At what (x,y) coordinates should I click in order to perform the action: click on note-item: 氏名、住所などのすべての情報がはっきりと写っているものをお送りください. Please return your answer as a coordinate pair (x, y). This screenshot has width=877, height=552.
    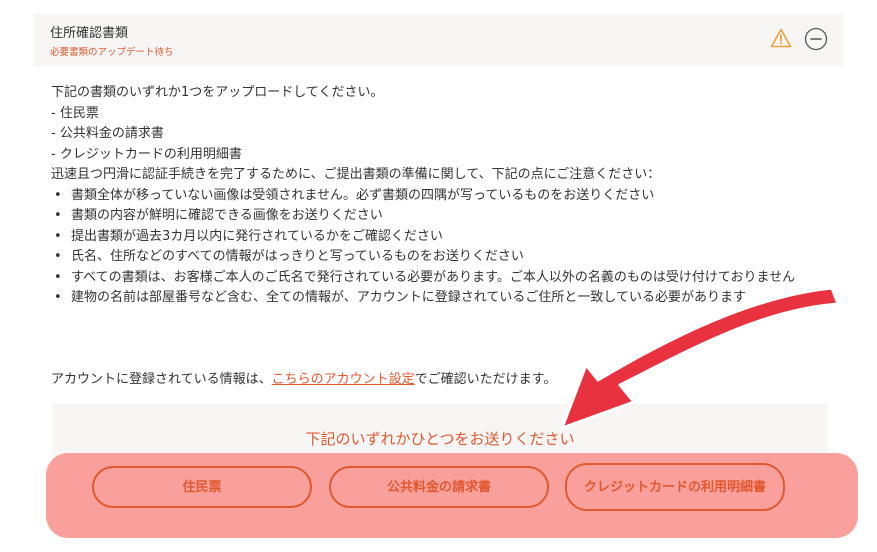
    Looking at the image, I should click on (446, 257).